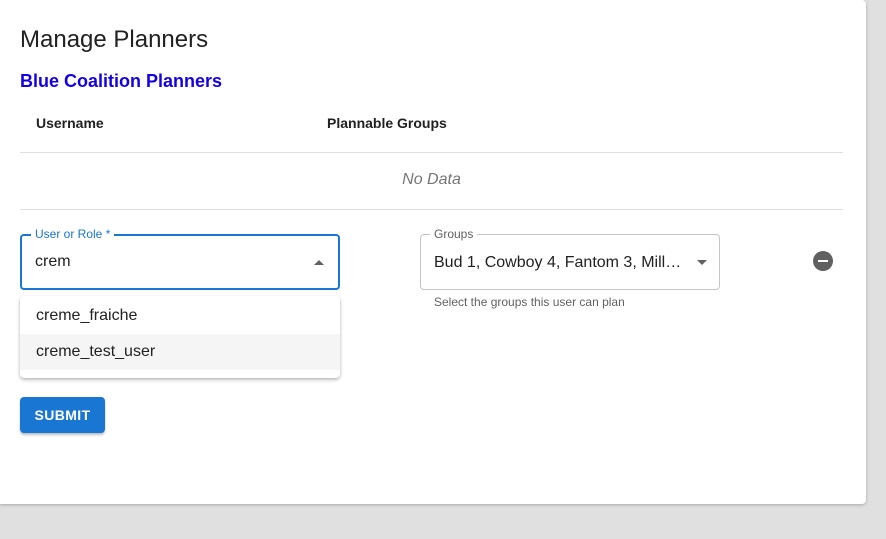 Image resolution: width=886 pixels, height=539 pixels. Describe the element at coordinates (702, 262) in the screenshot. I see `caret-down-icon` at that location.